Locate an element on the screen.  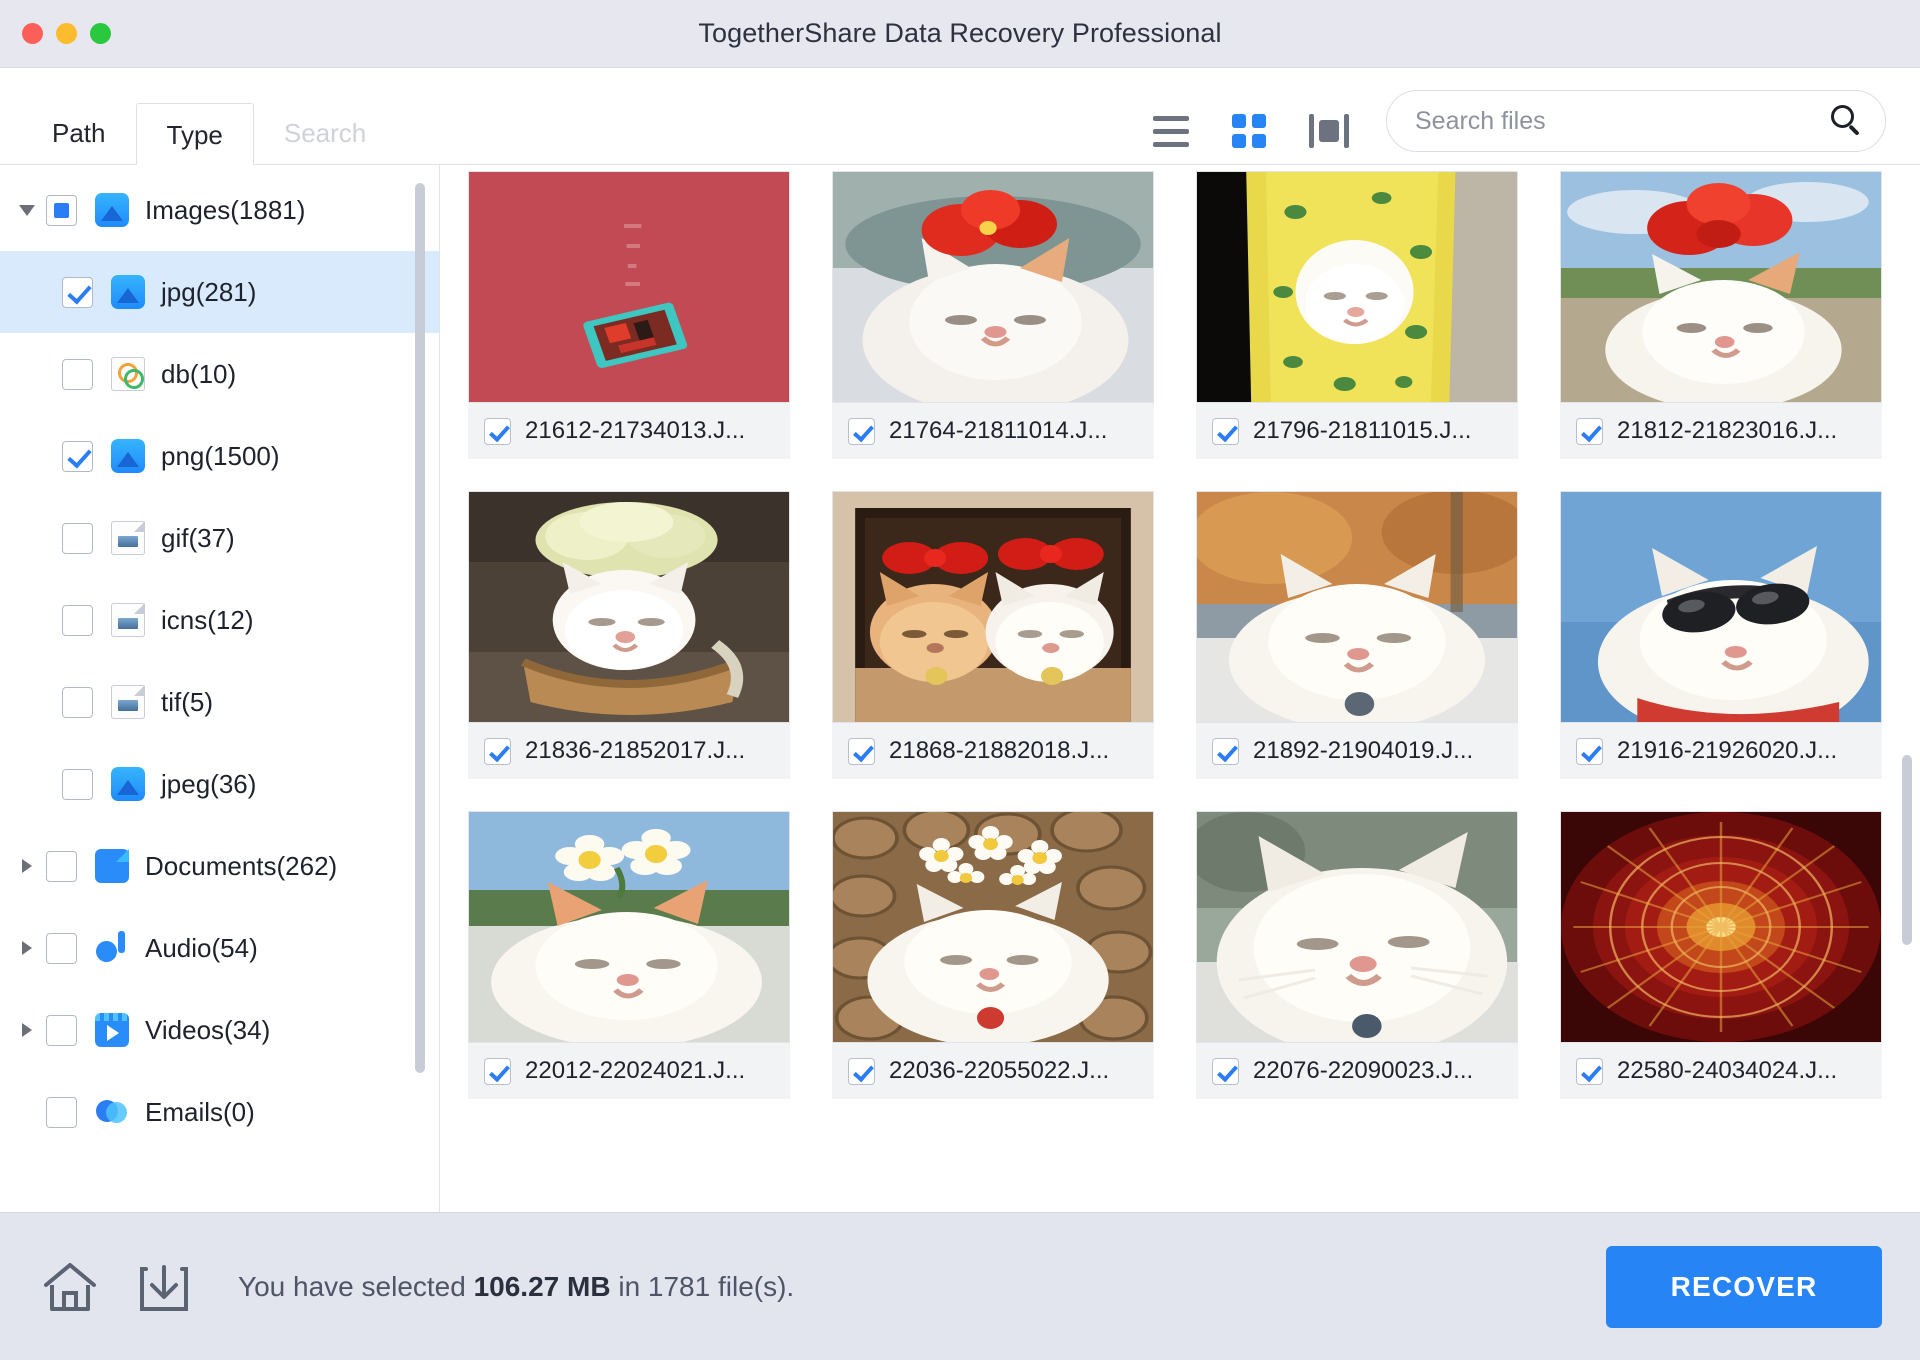
download-icon is located at coordinates (164, 1287).